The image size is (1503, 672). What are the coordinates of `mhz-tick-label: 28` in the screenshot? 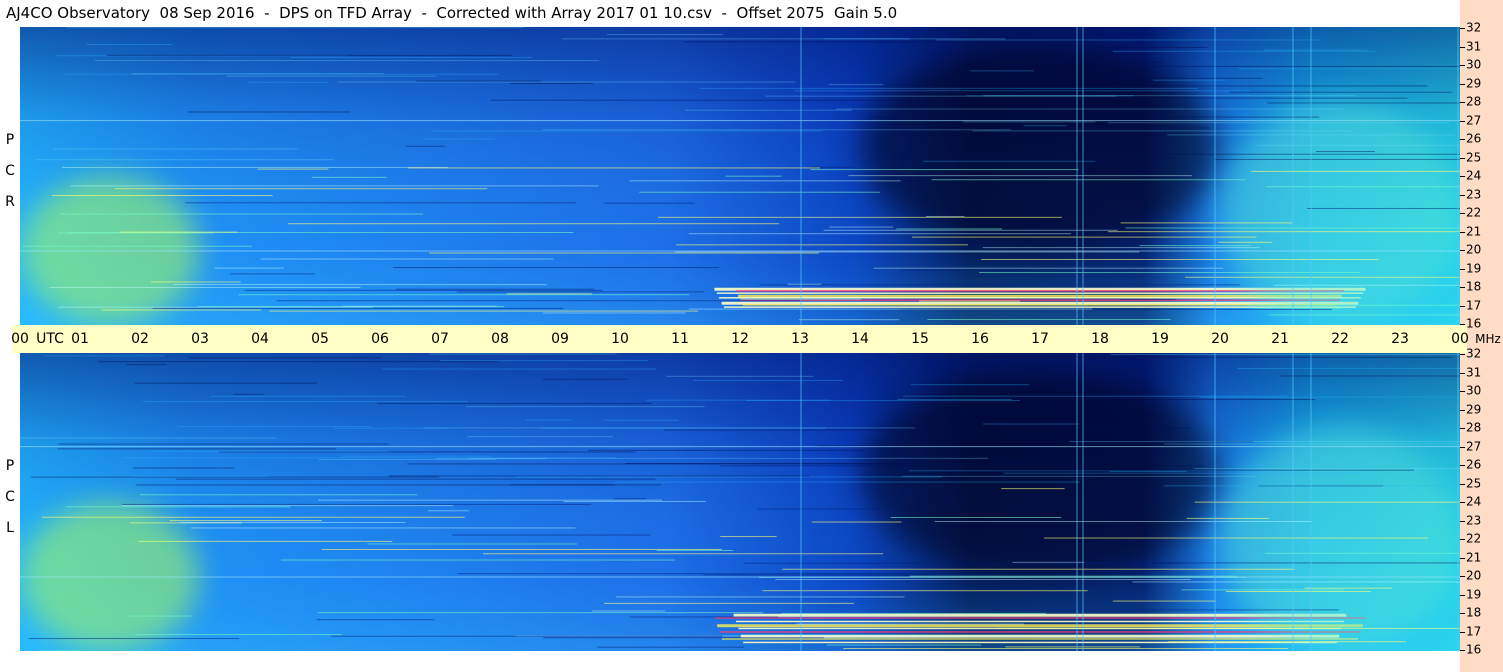 It's located at (1474, 427).